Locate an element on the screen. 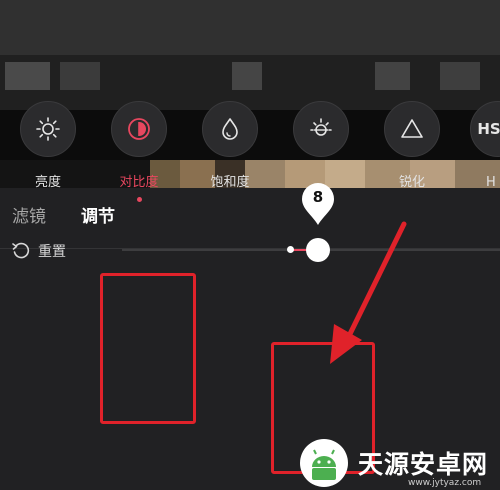  tool-sharpen: 锐化 is located at coordinates (412, 146).